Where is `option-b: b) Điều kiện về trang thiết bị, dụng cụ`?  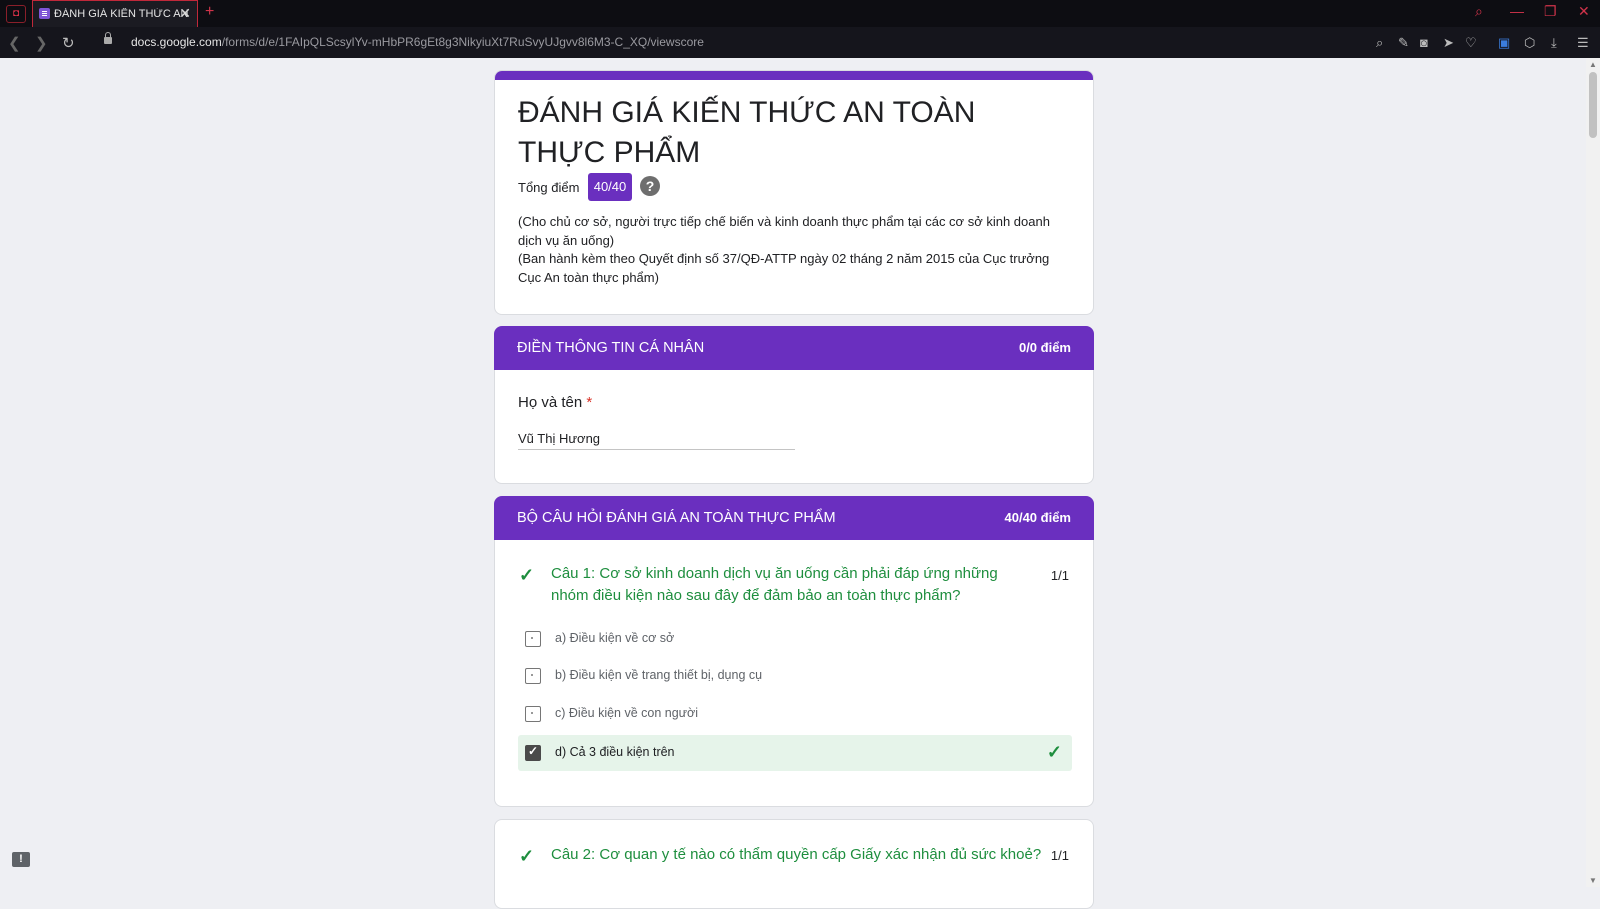
option-b: b) Điều kiện về trang thiết bị, dụng cụ is located at coordinates (795, 676).